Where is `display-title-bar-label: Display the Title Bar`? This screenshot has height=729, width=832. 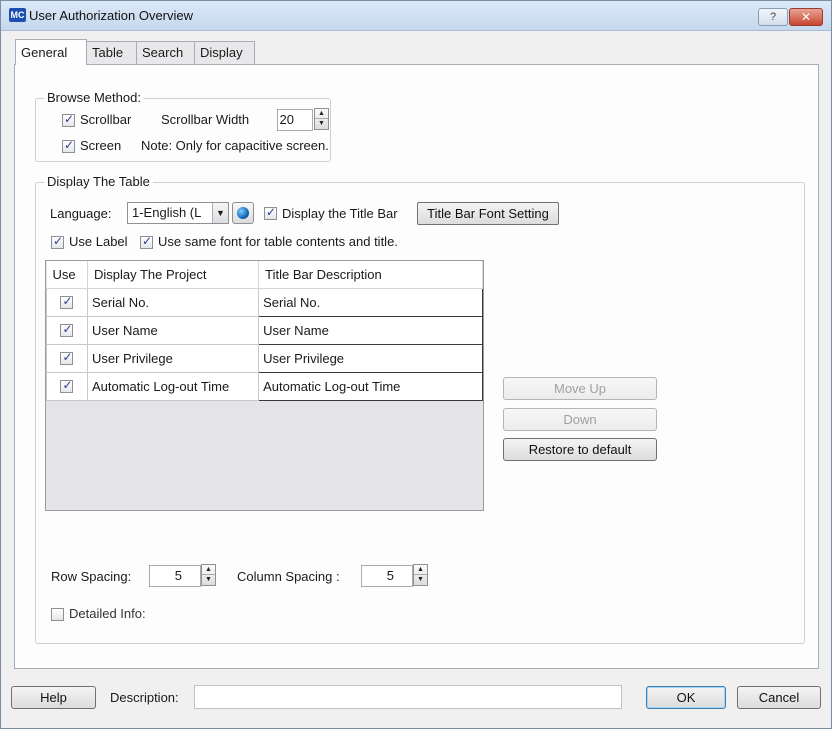 display-title-bar-label: Display the Title Bar is located at coordinates (340, 213).